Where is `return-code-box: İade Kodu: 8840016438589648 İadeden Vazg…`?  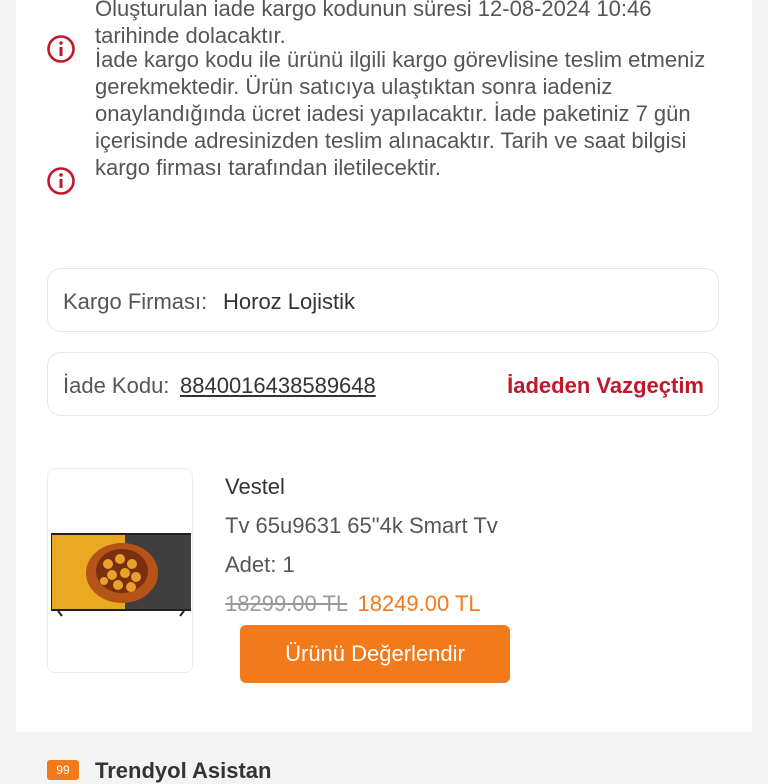
return-code-box: İade Kodu: 8840016438589648 İadeden Vazg… is located at coordinates (383, 384).